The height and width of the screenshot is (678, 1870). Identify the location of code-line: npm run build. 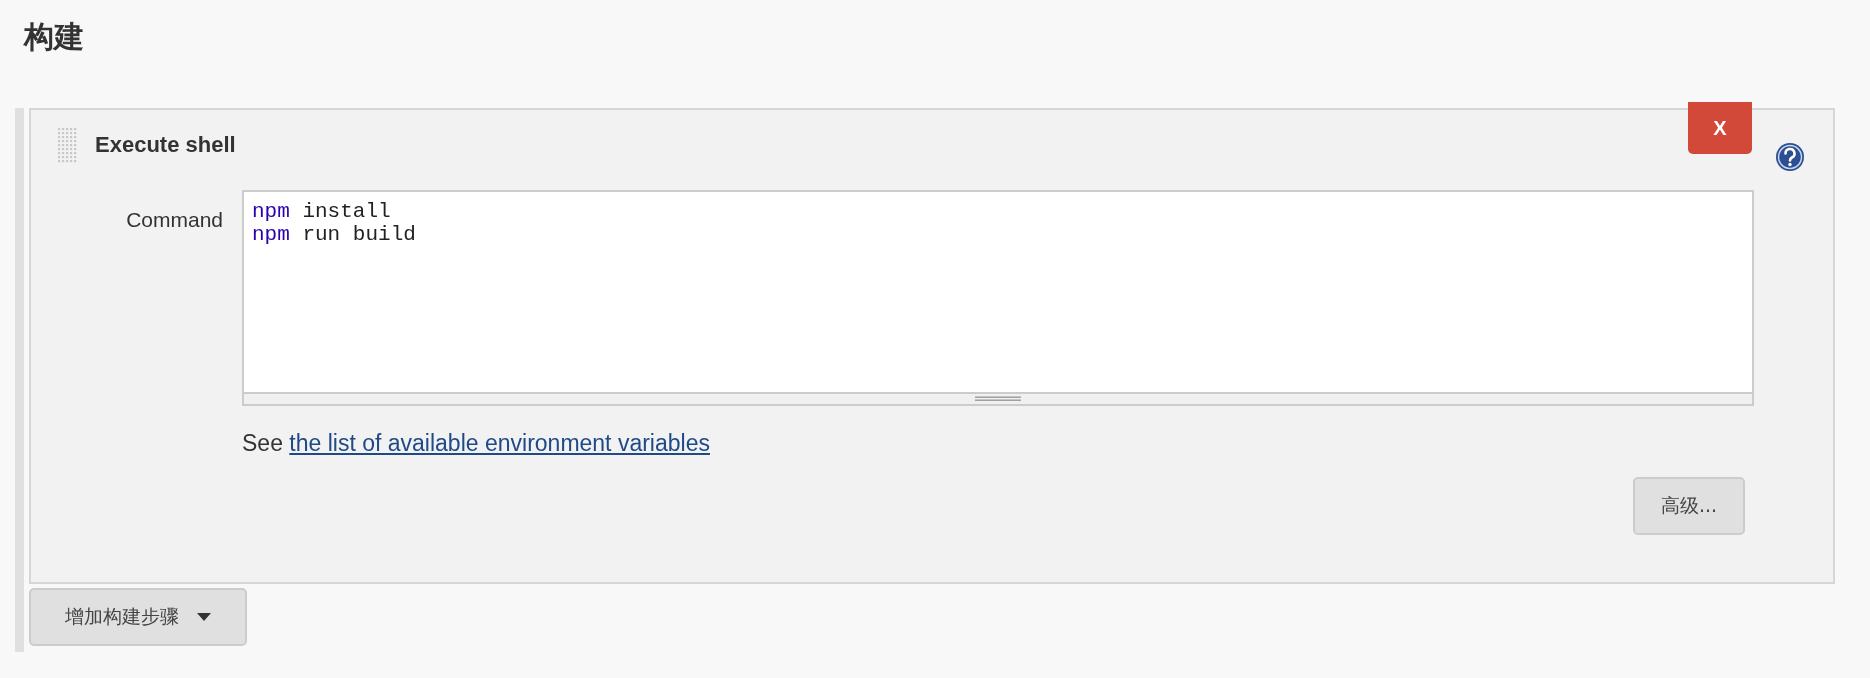
(334, 234).